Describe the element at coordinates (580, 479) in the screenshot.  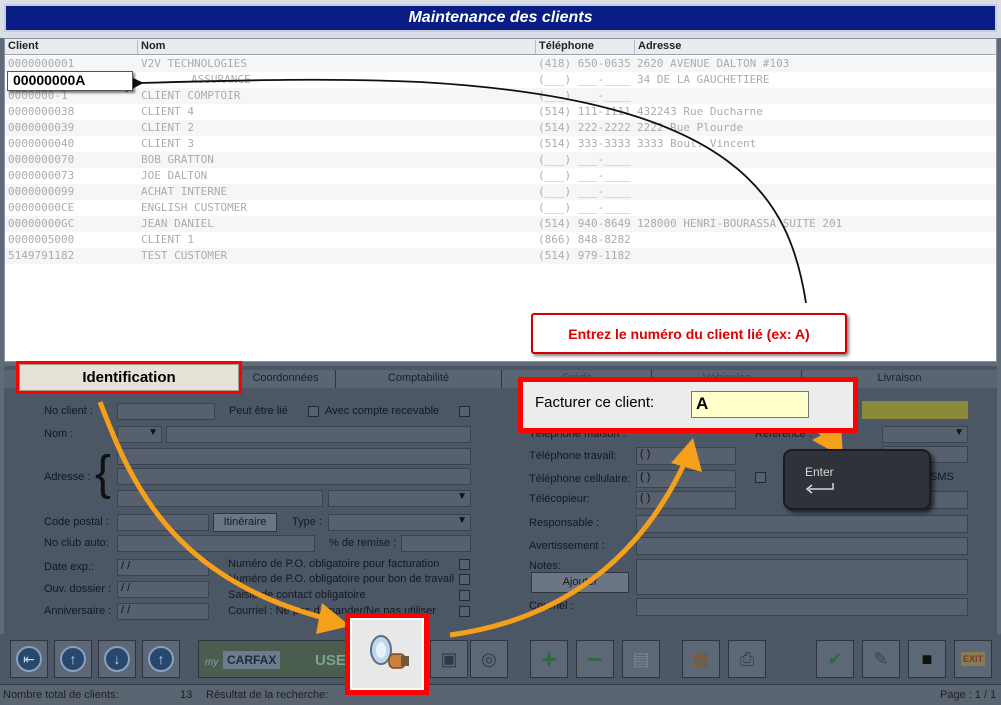
I see `tel-cellulaire-label: Téléphone cellulaire:` at that location.